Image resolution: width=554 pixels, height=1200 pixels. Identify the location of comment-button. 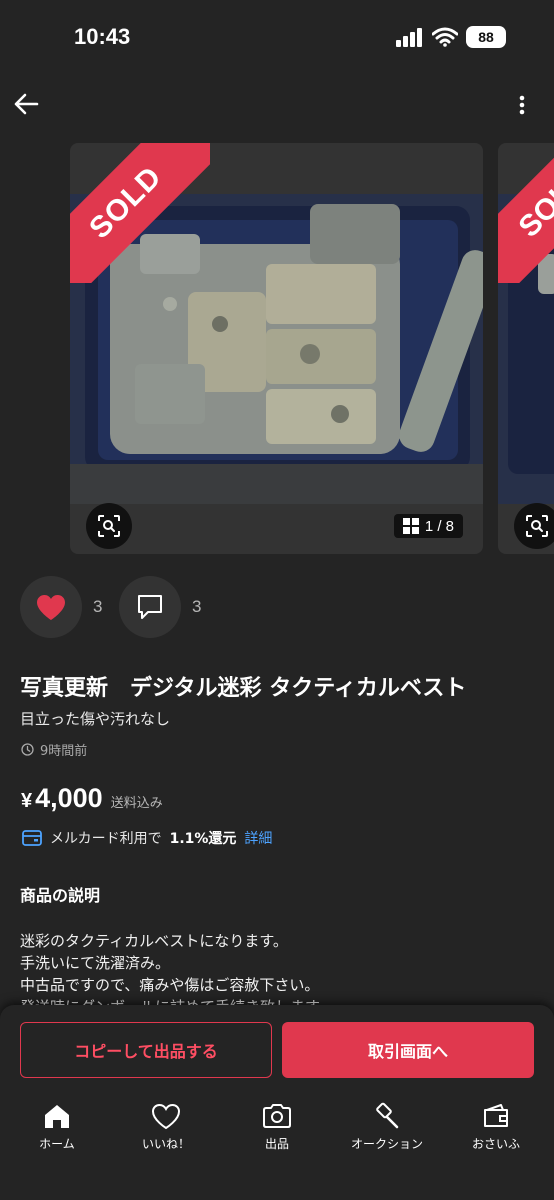
(150, 607).